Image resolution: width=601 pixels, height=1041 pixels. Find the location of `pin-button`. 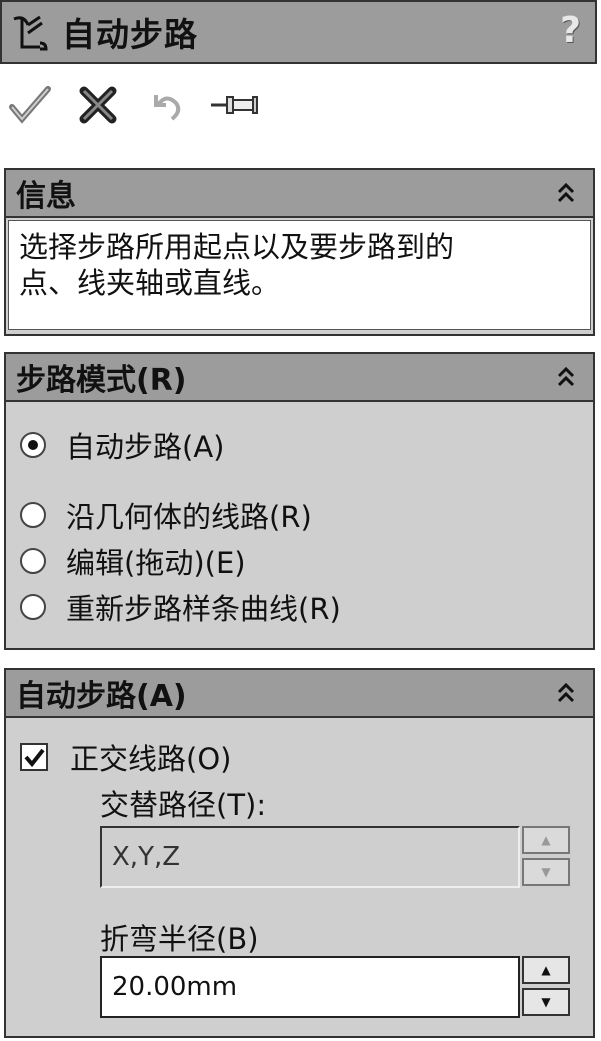

pin-button is located at coordinates (234, 105).